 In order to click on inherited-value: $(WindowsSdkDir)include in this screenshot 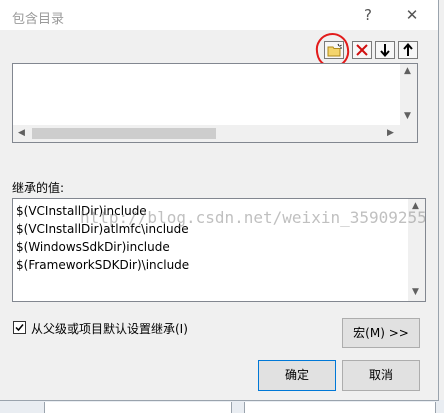, I will do `click(93, 247)`.